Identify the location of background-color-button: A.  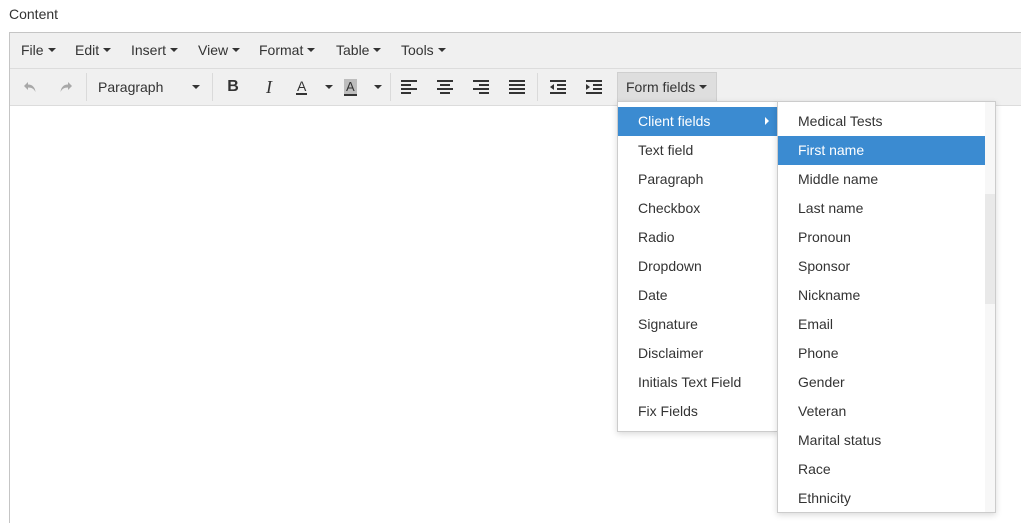
(361, 87).